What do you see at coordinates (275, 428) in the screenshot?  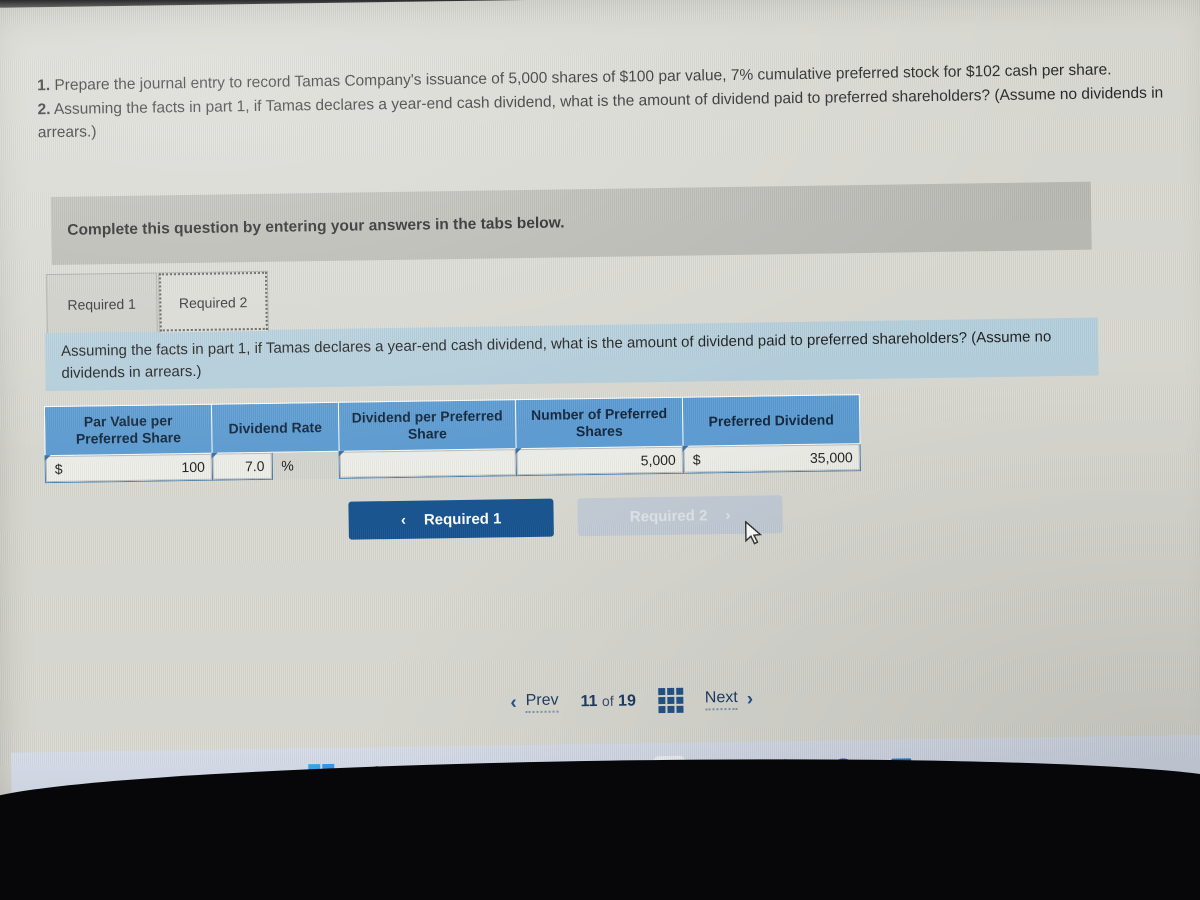 I see `column-header-dividend-rate: Dividend Rate` at bounding box center [275, 428].